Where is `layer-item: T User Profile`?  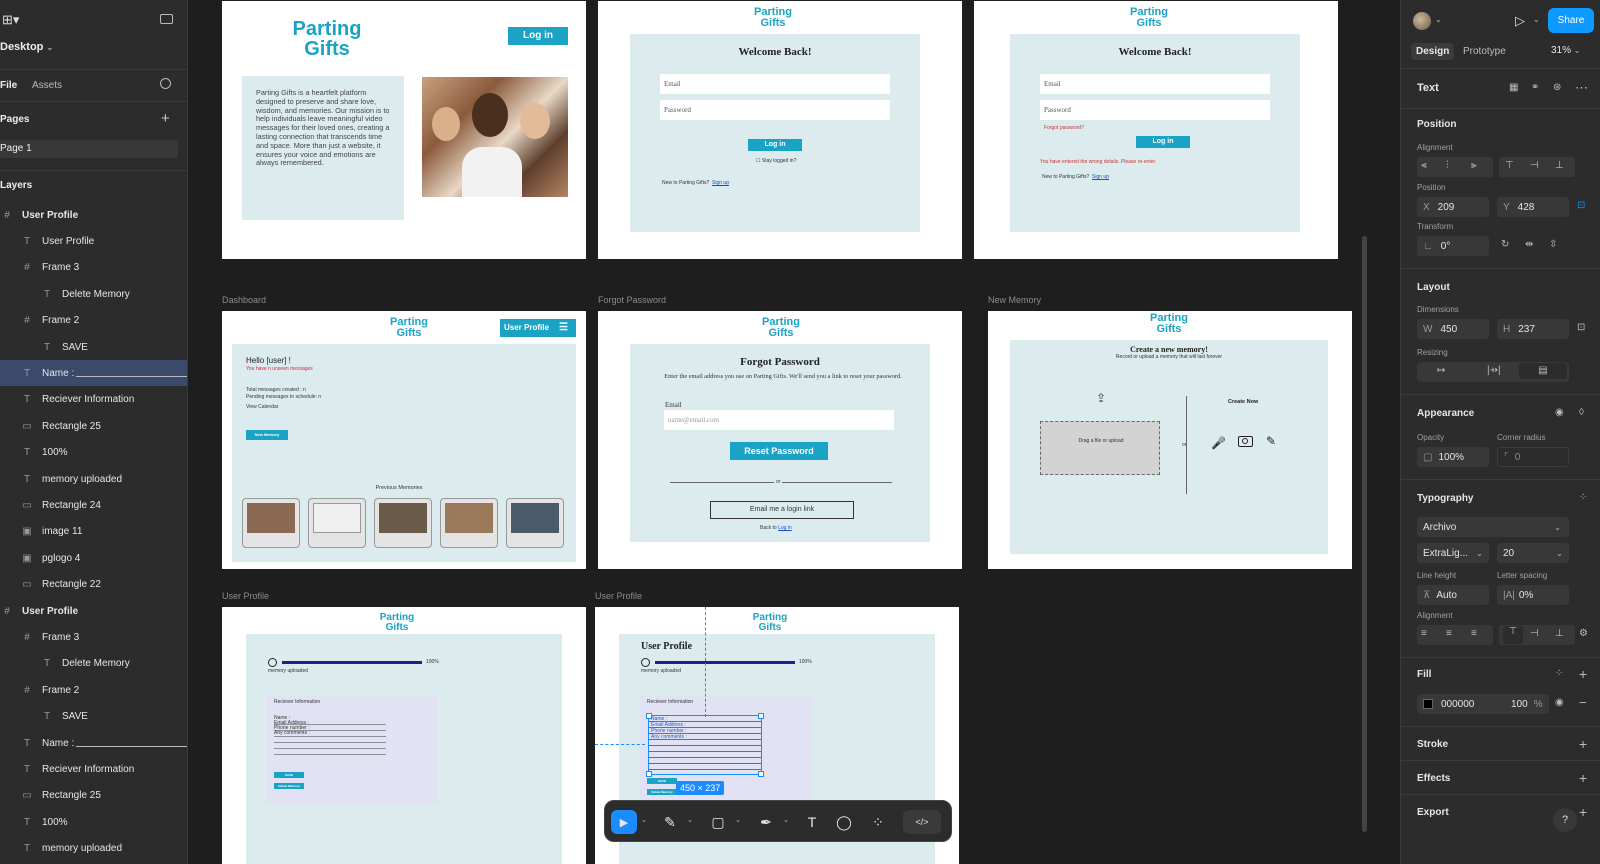 layer-item: T User Profile is located at coordinates (93, 241).